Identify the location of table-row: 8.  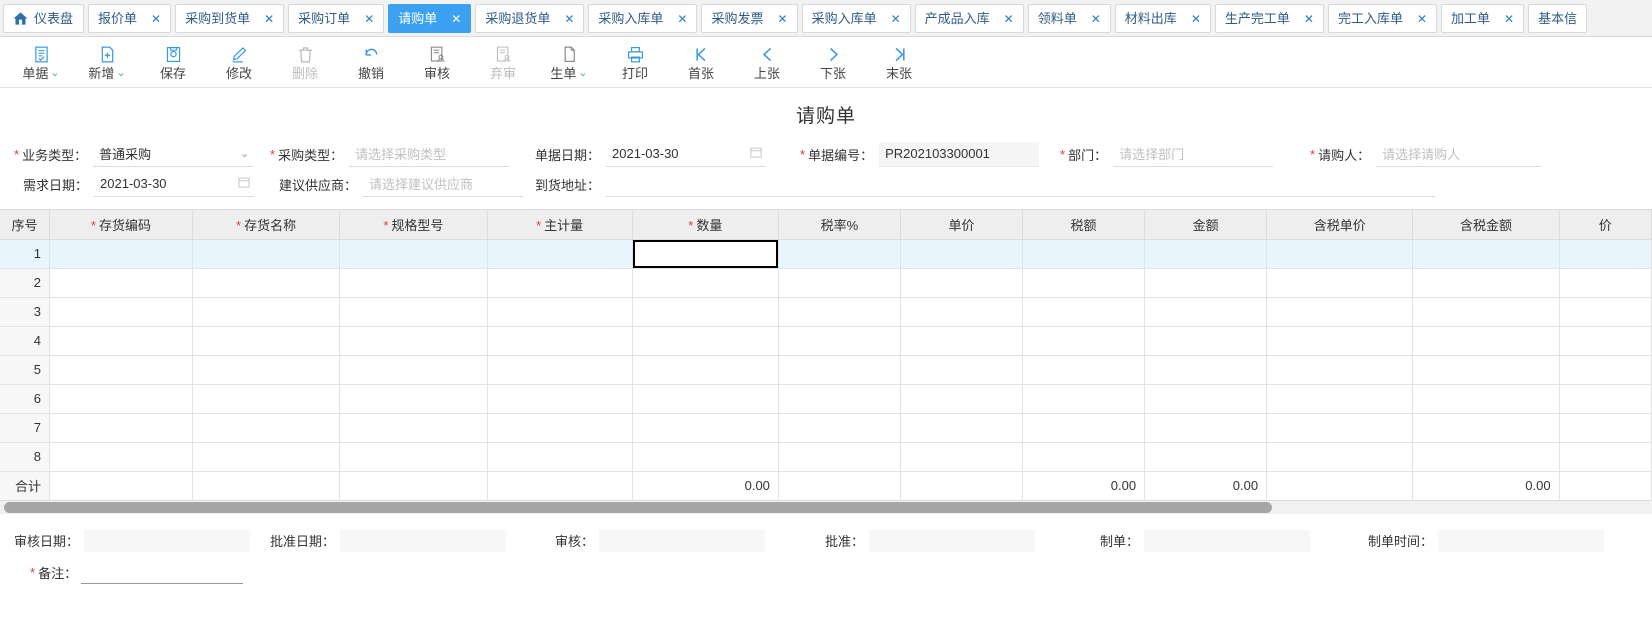
(826, 457).